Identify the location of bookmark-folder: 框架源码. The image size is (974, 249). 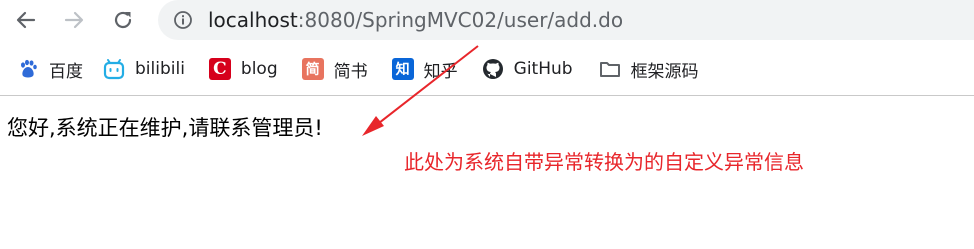
(649, 69).